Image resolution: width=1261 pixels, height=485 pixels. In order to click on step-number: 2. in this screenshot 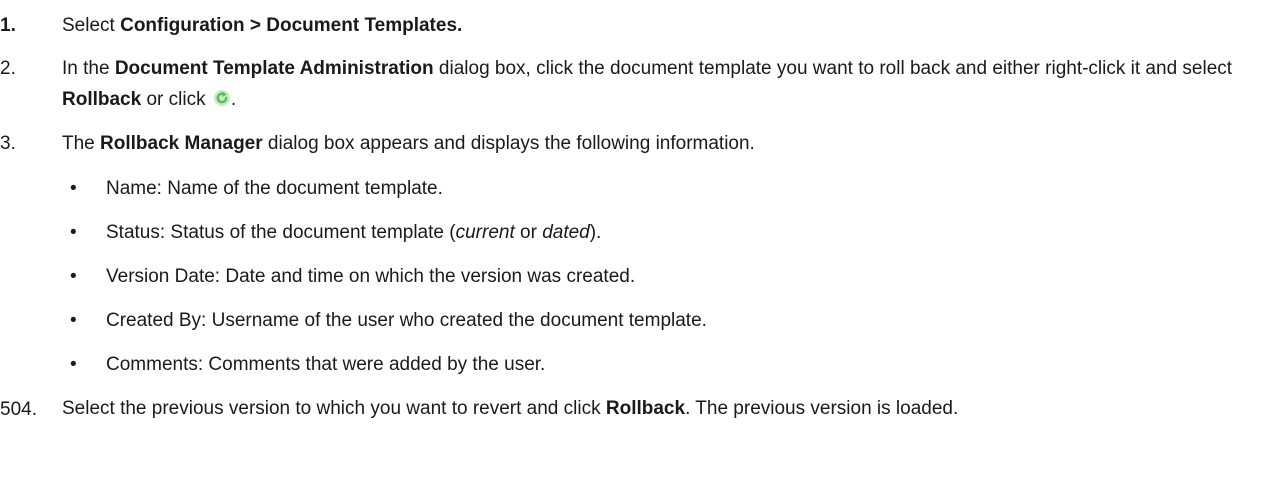, I will do `click(8, 68)`.